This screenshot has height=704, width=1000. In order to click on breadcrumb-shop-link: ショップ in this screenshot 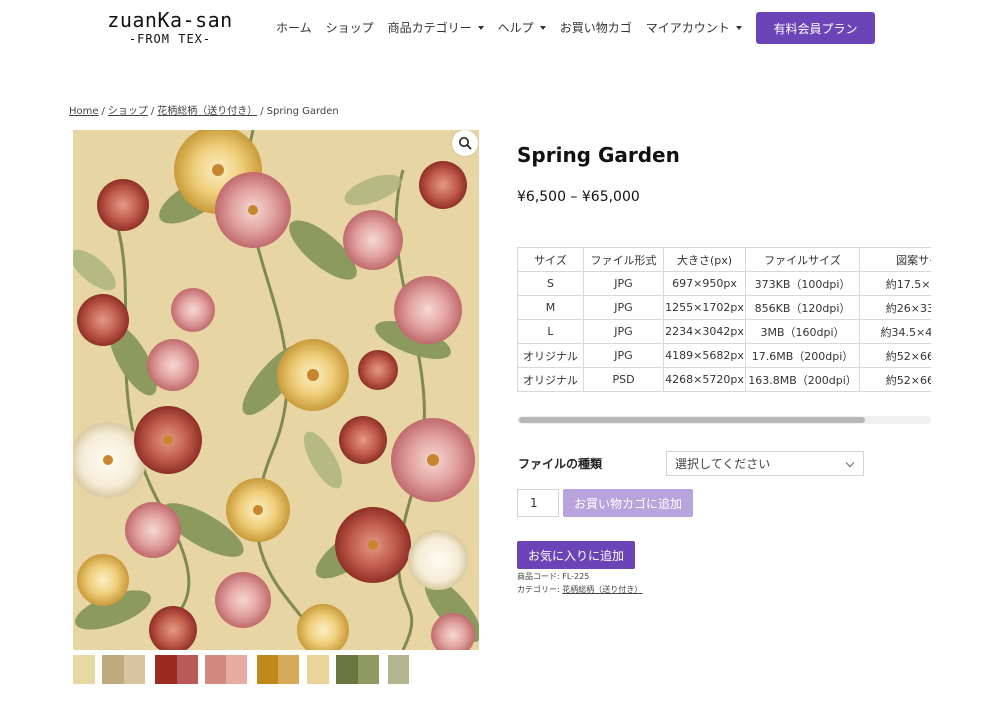, I will do `click(128, 111)`.